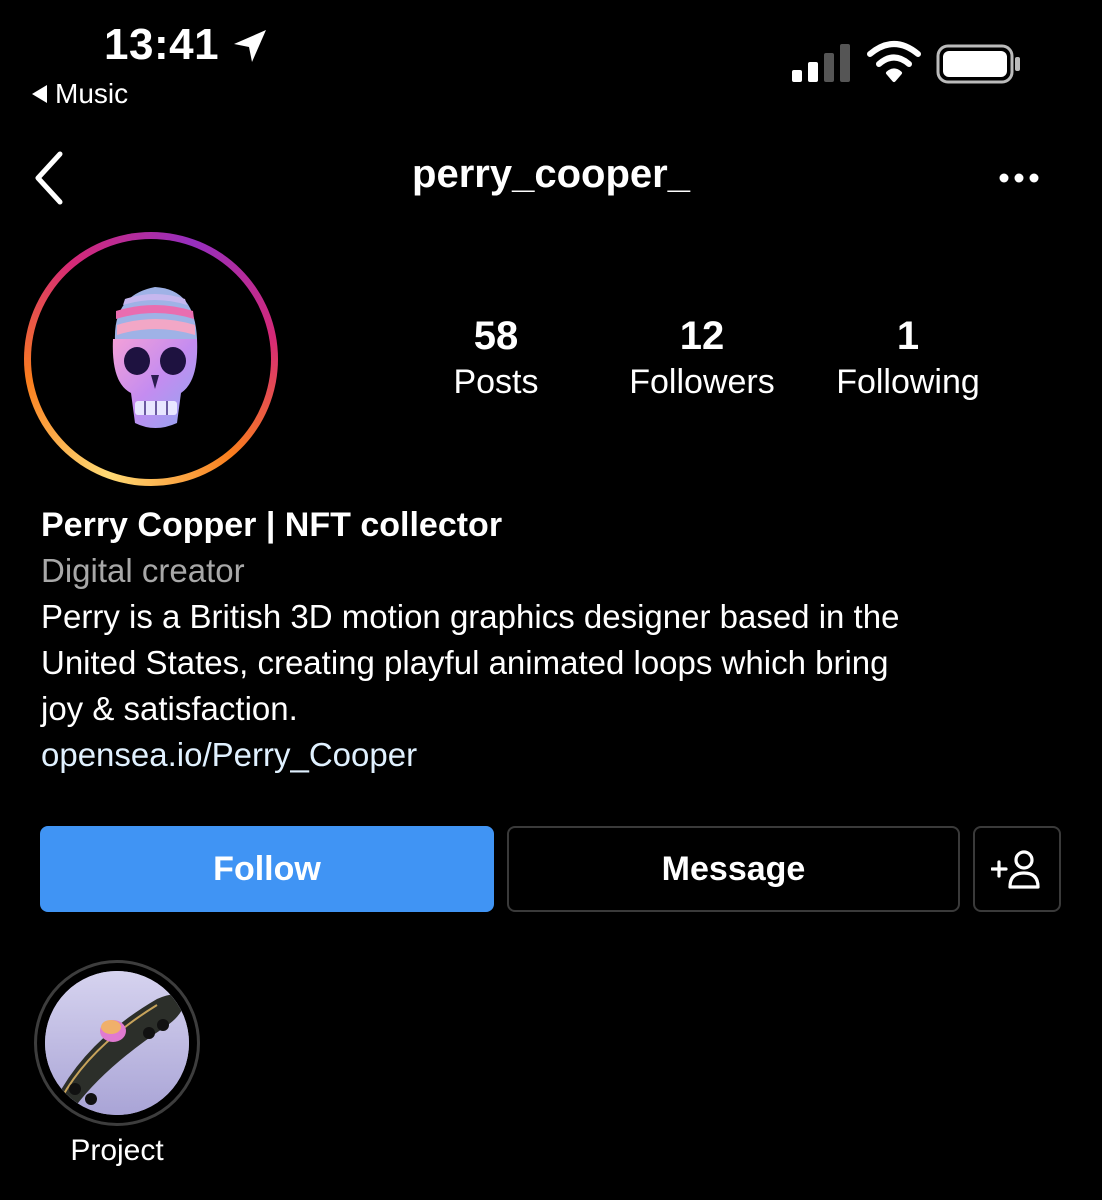  Describe the element at coordinates (272, 525) in the screenshot. I see `profile-display-name: Perry Copper | NFT collector` at that location.